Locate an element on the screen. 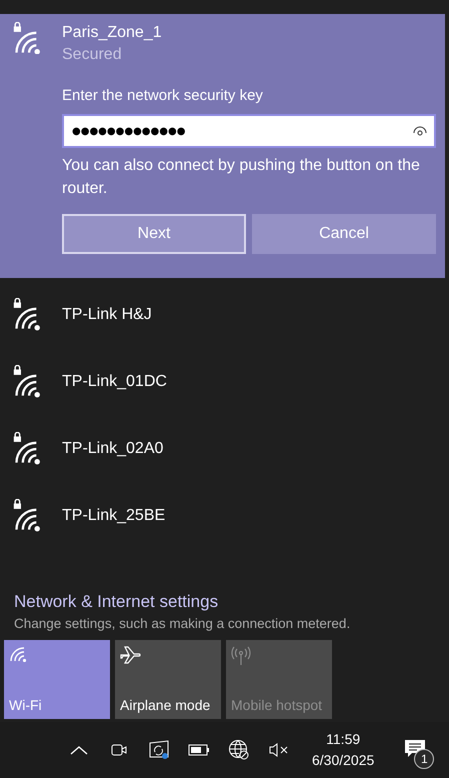  wifi-icon is located at coordinates (18, 654).